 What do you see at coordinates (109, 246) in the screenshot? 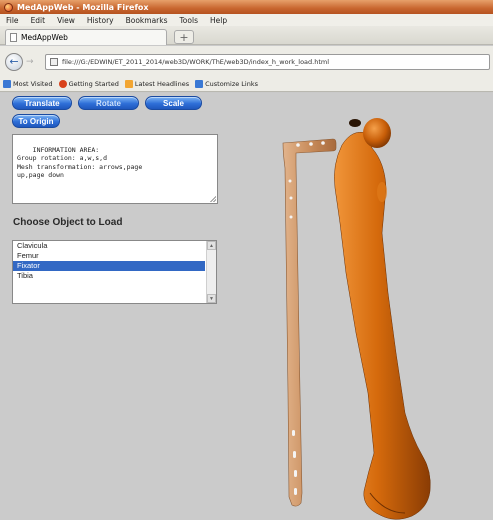
I see `list-item-clavicula: Clavicula` at bounding box center [109, 246].